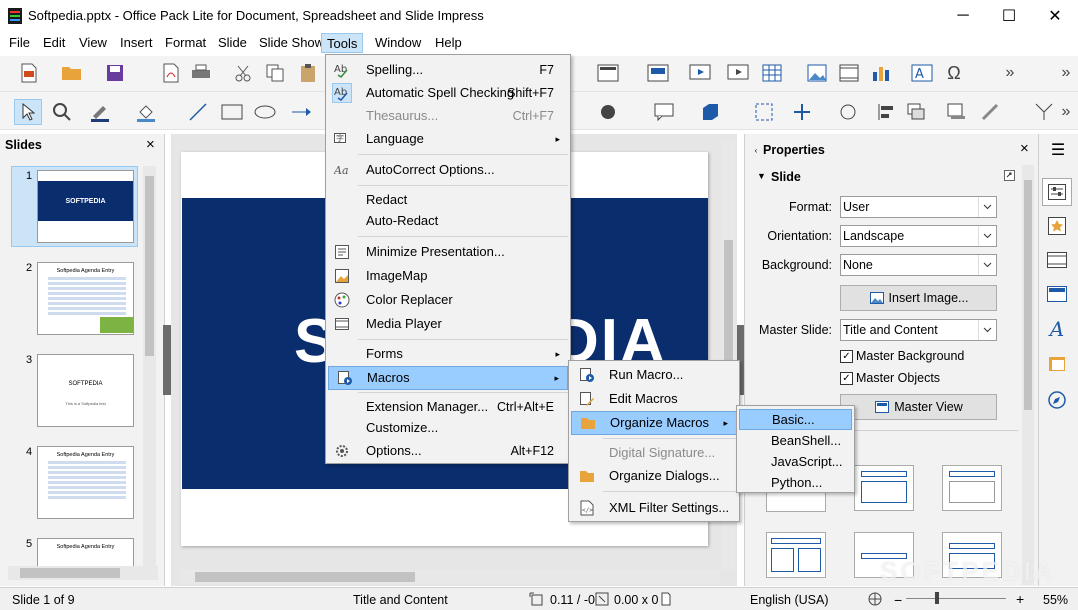 The width and height of the screenshot is (1078, 610). Describe the element at coordinates (291, 42) in the screenshot. I see `menu-slide-show: Slide Show` at that location.